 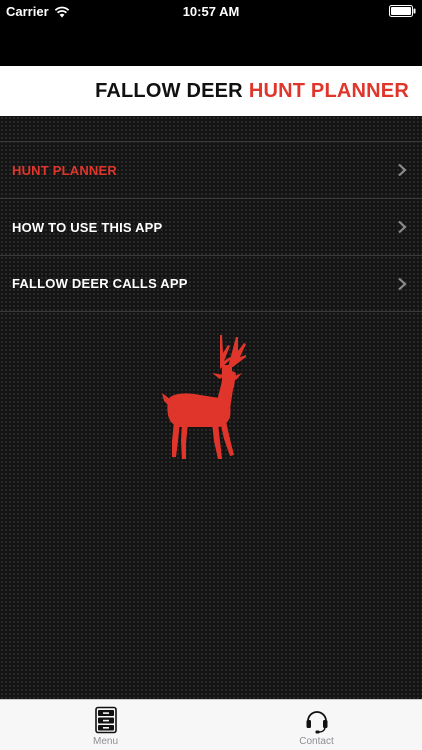 What do you see at coordinates (211, 283) in the screenshot?
I see `menu-item-calls-app: FALLOW DEER CALLS APP` at bounding box center [211, 283].